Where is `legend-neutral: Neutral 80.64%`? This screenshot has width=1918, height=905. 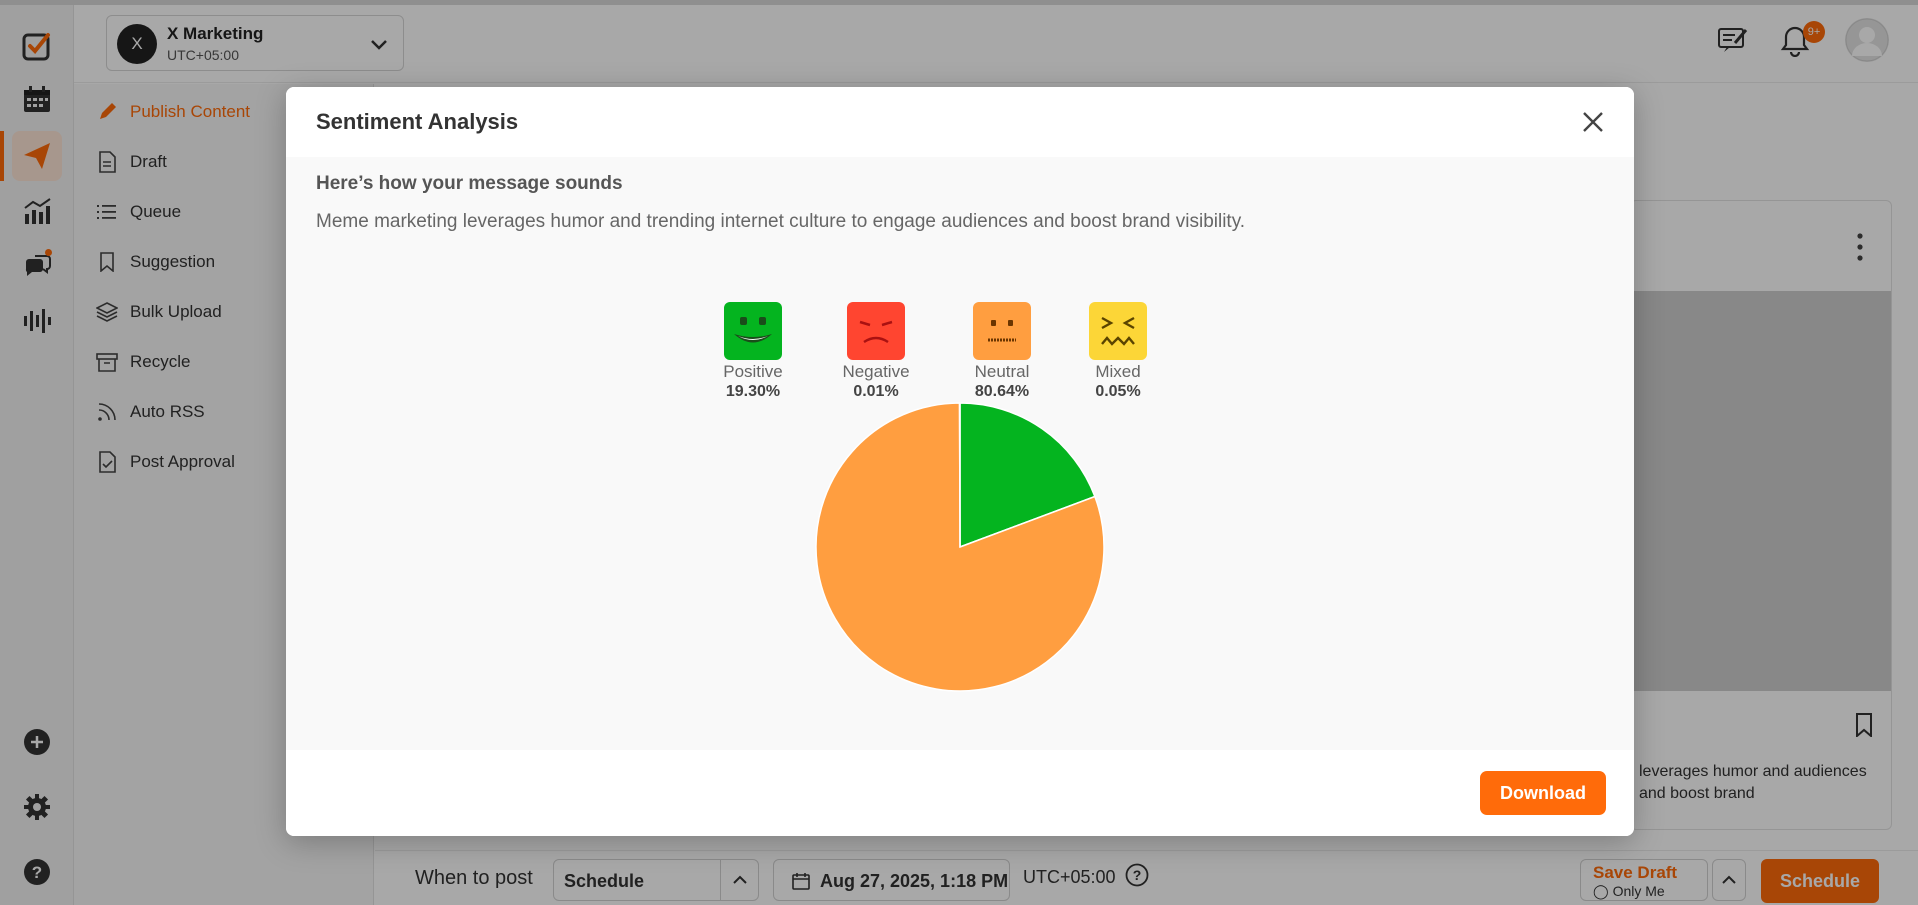
legend-neutral: Neutral 80.64% is located at coordinates (1002, 351).